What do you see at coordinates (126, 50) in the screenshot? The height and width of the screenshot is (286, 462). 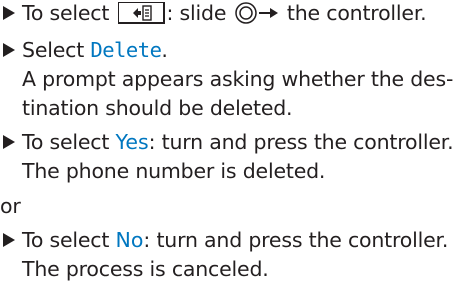 I see `menu-item-delete: Delete` at bounding box center [126, 50].